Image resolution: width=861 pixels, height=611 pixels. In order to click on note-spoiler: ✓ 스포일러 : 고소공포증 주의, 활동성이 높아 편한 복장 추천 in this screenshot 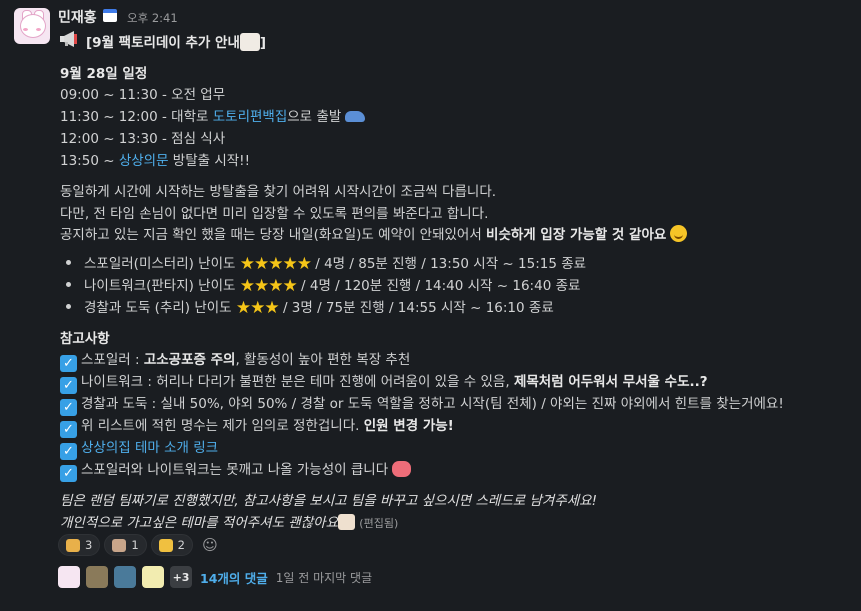, I will do `click(235, 360)`.